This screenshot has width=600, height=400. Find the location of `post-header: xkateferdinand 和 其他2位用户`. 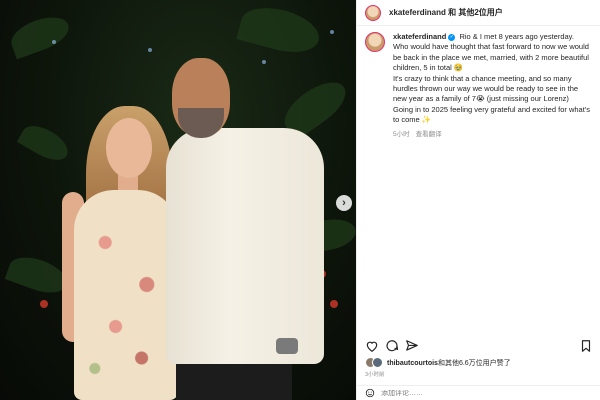

post-header: xkateferdinand 和 其他2位用户 is located at coordinates (478, 13).